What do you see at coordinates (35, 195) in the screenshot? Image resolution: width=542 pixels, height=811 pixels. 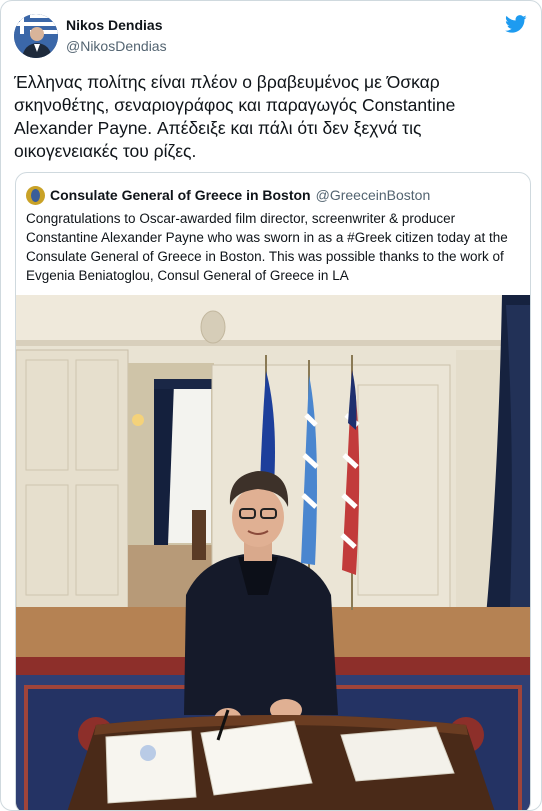 I see `quoted-avatar` at bounding box center [35, 195].